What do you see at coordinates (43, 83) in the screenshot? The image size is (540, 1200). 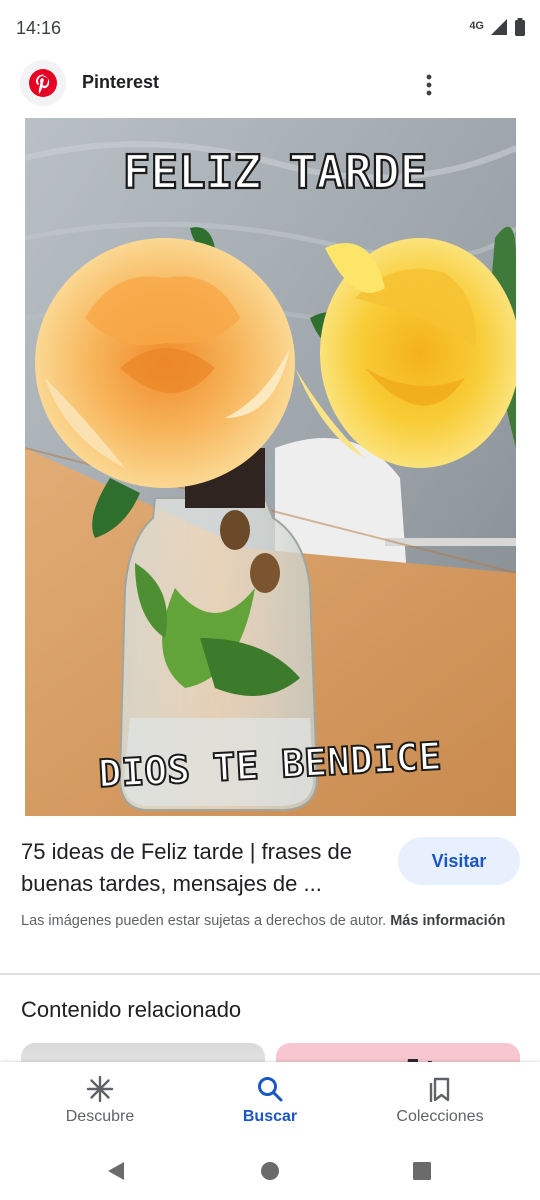 I see `pinterest-logo-icon` at bounding box center [43, 83].